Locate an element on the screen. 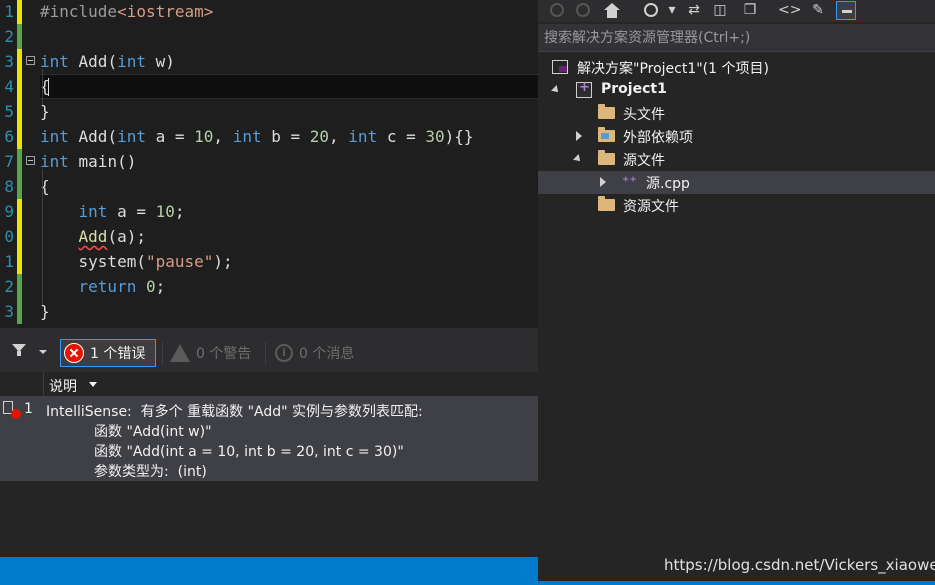 Image resolution: width=935 pixels, height=585 pixels. code-token: 30 is located at coordinates (435, 136).